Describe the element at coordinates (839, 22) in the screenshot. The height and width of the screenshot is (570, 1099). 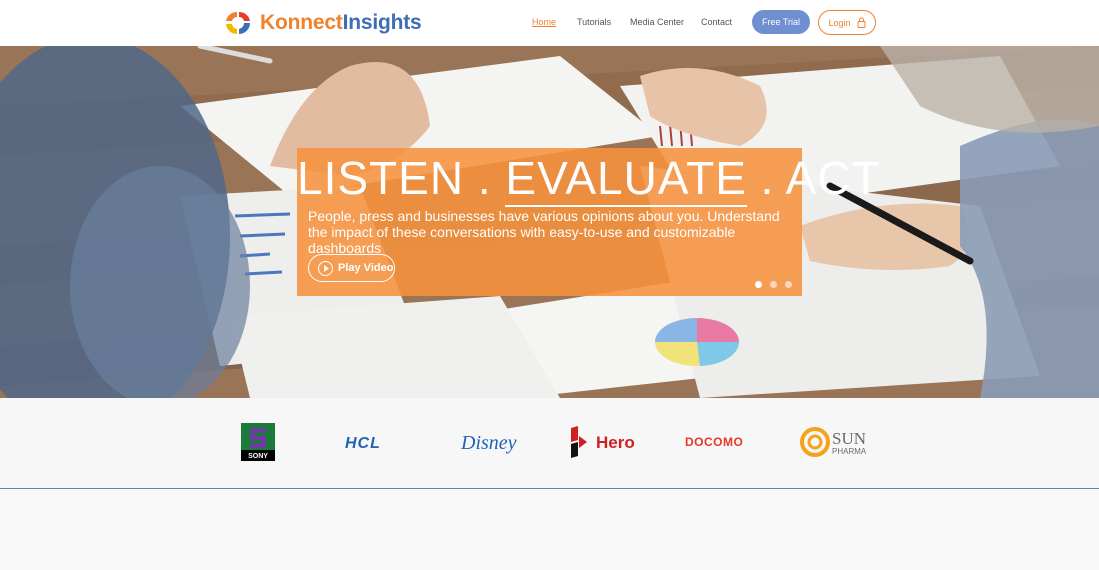
I see `login-label: Login` at that location.